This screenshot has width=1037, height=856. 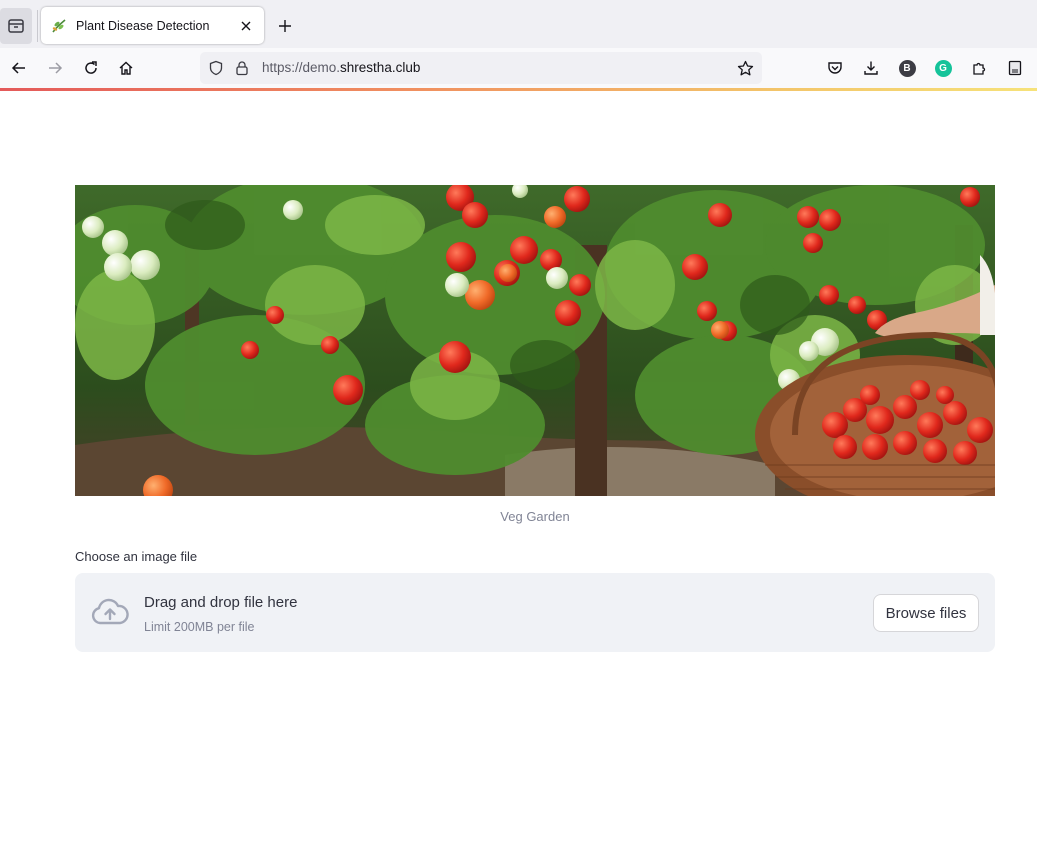 I want to click on cloud-upload-icon, so click(x=110, y=611).